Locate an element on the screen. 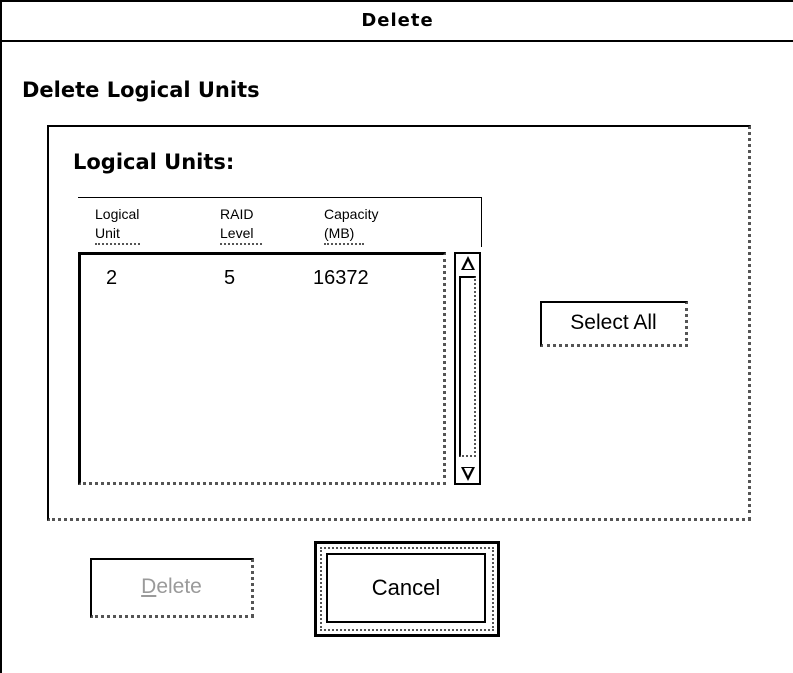 Image resolution: width=793 pixels, height=673 pixels. column-headers: Logical Unit RAID Level Capacity (MB) is located at coordinates (280, 222).